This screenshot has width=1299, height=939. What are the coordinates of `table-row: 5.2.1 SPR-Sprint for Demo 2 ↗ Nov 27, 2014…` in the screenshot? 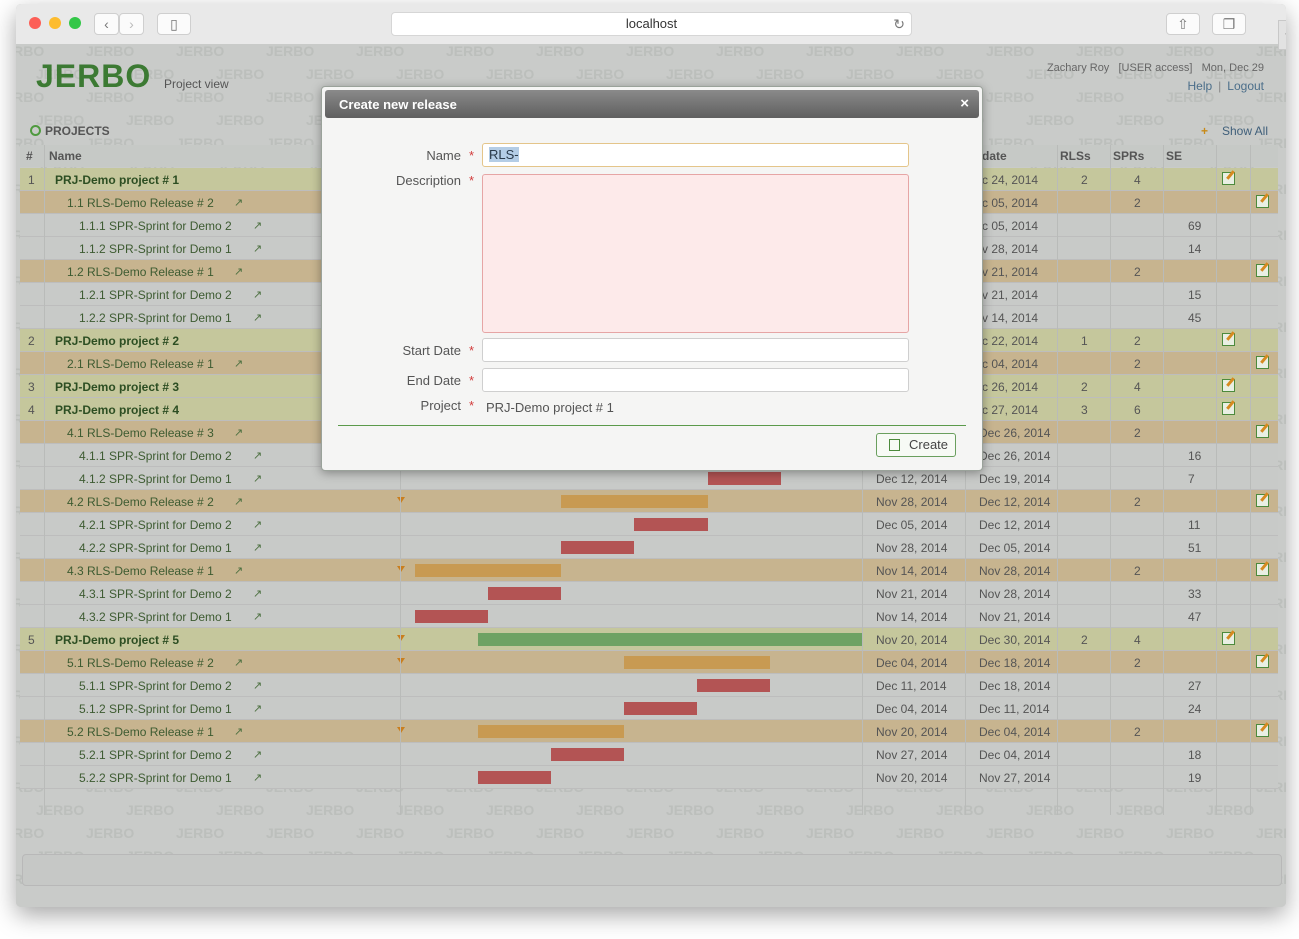 It's located at (649, 754).